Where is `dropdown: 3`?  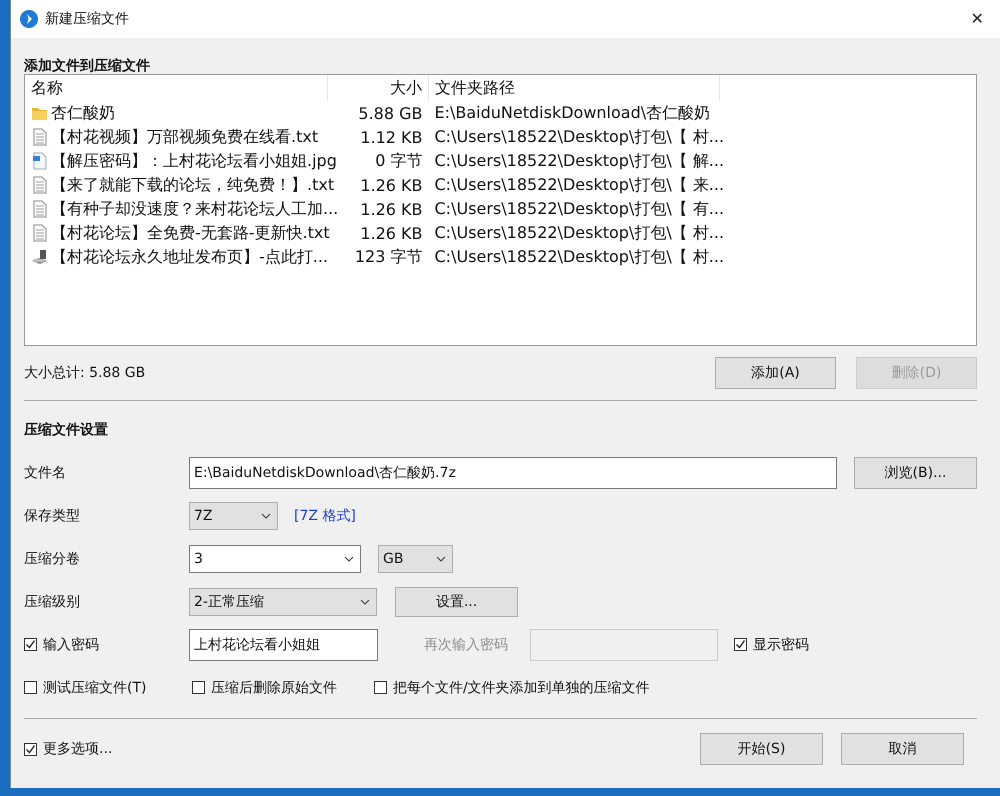 dropdown: 3 is located at coordinates (275, 558).